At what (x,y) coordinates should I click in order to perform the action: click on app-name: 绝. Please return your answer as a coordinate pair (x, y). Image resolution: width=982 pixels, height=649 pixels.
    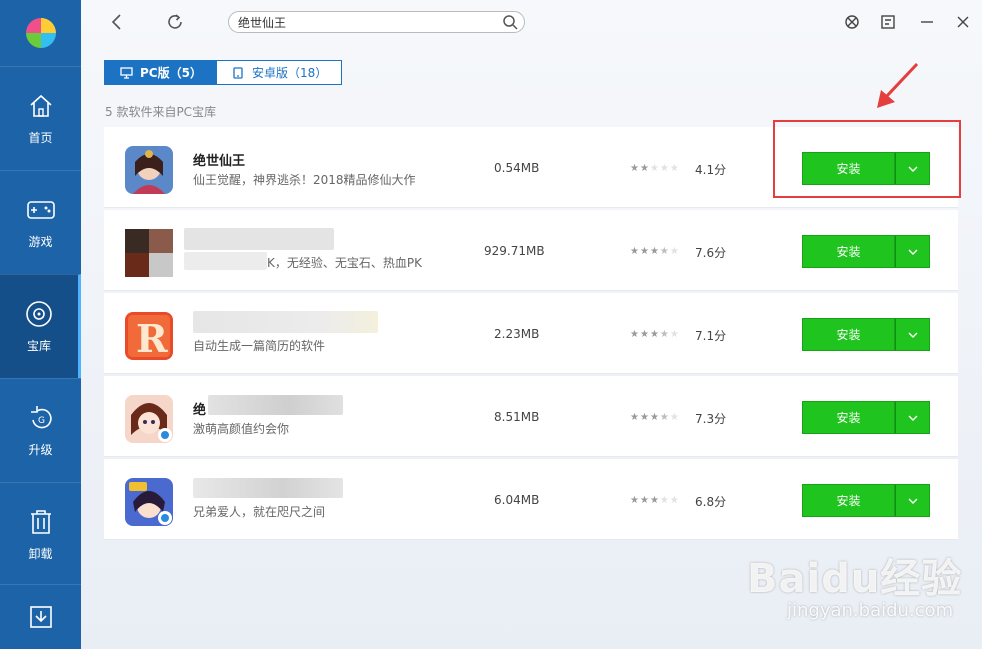
    Looking at the image, I should click on (200, 410).